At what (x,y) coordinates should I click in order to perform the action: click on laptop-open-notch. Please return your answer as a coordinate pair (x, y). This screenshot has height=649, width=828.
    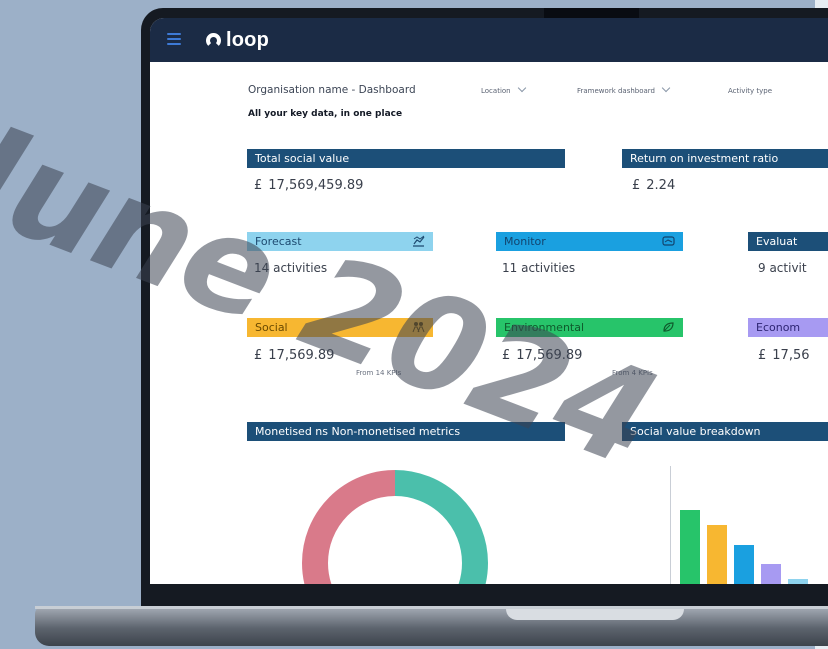
    Looking at the image, I should click on (595, 614).